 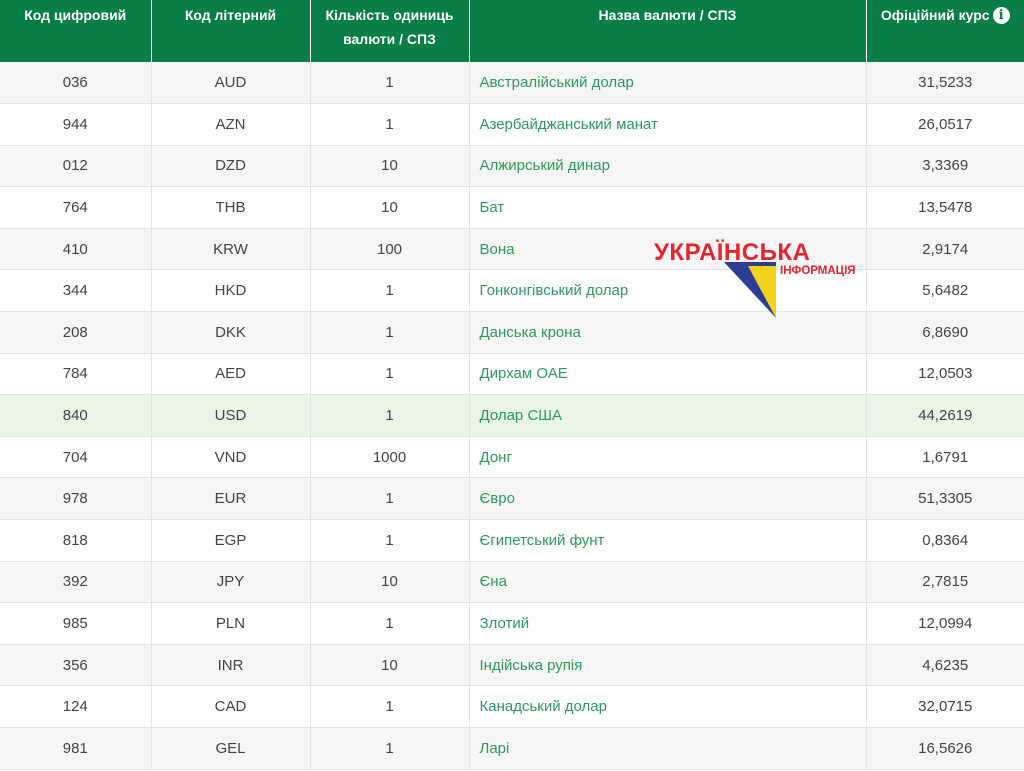 What do you see at coordinates (668, 166) in the screenshot?
I see `cell-currency-name: Алжирський динар` at bounding box center [668, 166].